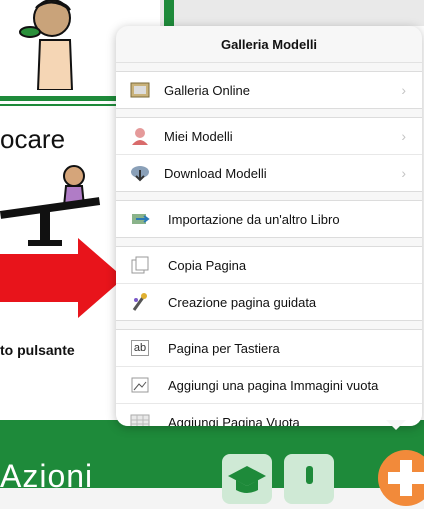 This screenshot has width=424, height=509. I want to click on info-button, so click(309, 479).